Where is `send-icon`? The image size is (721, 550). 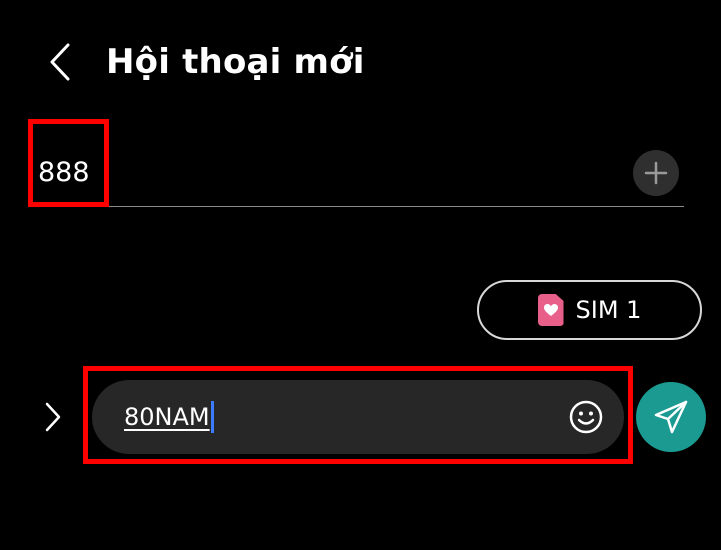
send-icon is located at coordinates (671, 417).